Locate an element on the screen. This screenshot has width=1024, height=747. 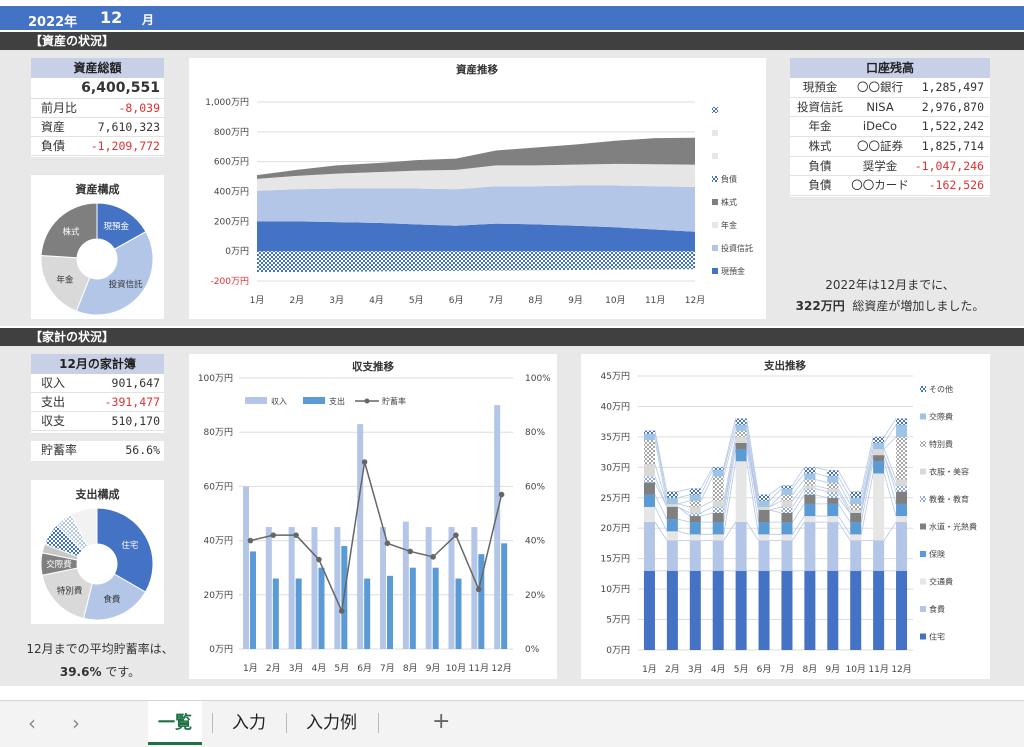
donut-label: 交際費 is located at coordinates (59, 564).